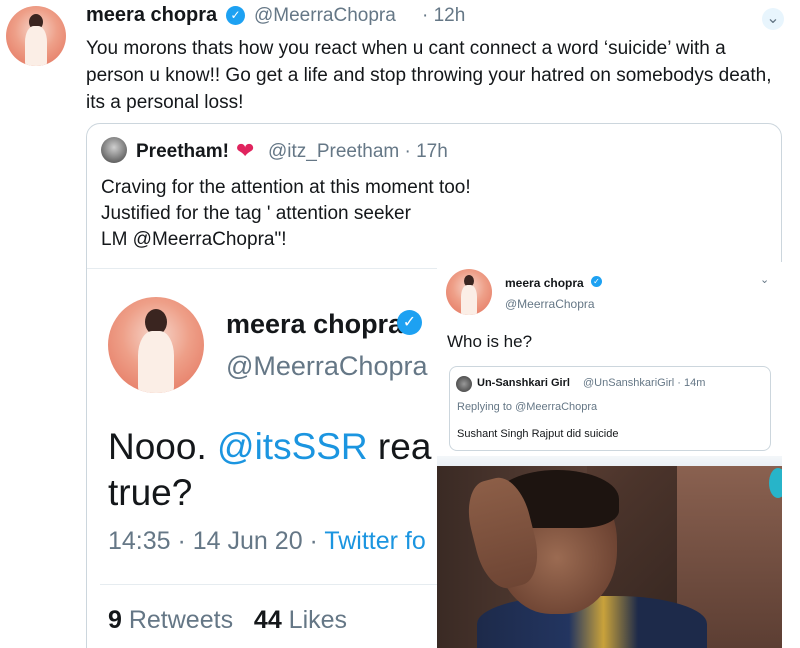  I want to click on screenshot-meta: 14:35 · 14 Jun 20 · Twitter fo, so click(267, 541).